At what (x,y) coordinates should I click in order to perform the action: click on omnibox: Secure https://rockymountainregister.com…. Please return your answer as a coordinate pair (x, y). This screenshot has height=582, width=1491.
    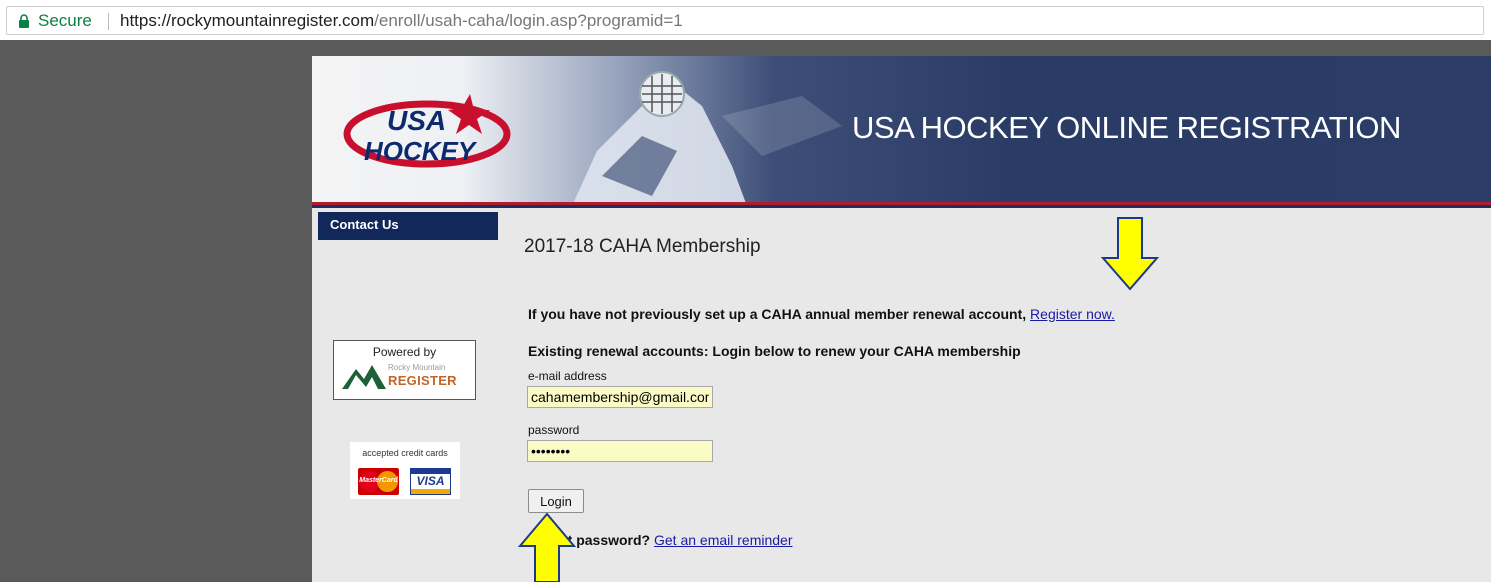
    Looking at the image, I should click on (745, 20).